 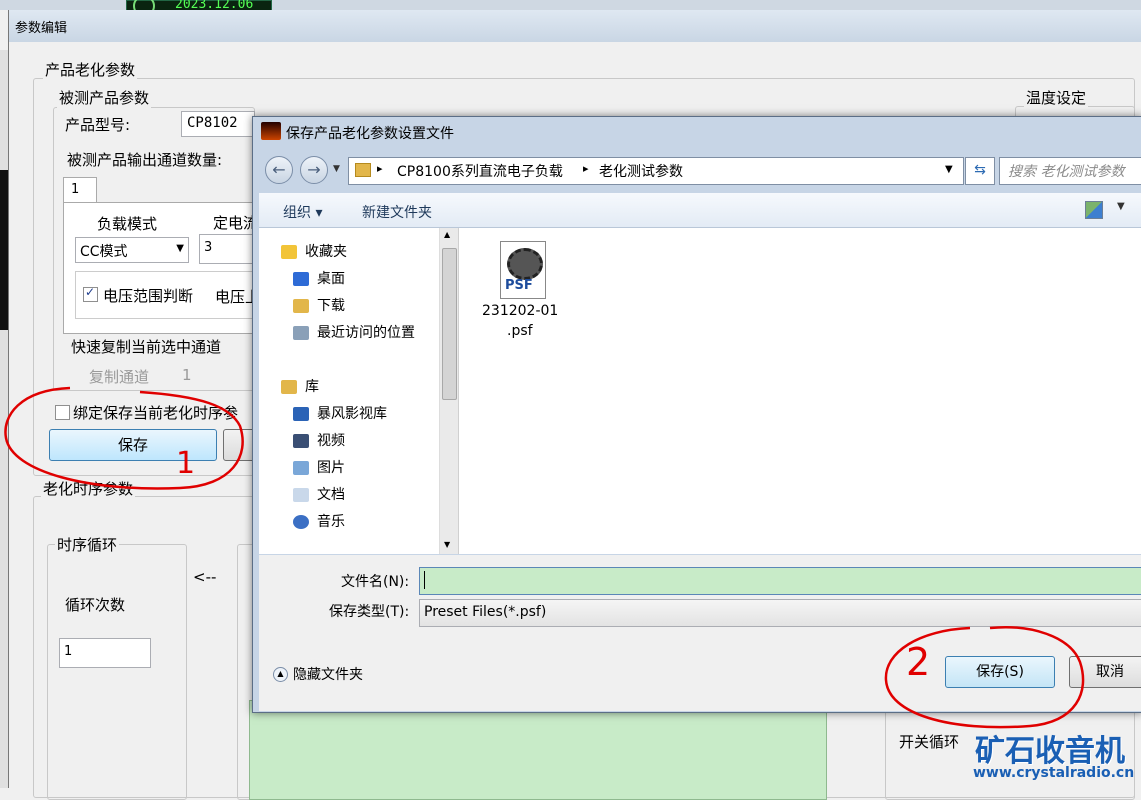 I want to click on view-options-icon, so click(x=1094, y=210).